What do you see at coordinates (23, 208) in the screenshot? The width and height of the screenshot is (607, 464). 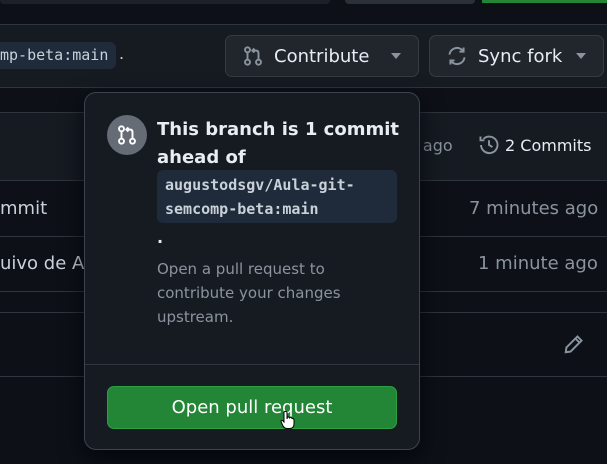 I see `commit-message: mmit` at bounding box center [23, 208].